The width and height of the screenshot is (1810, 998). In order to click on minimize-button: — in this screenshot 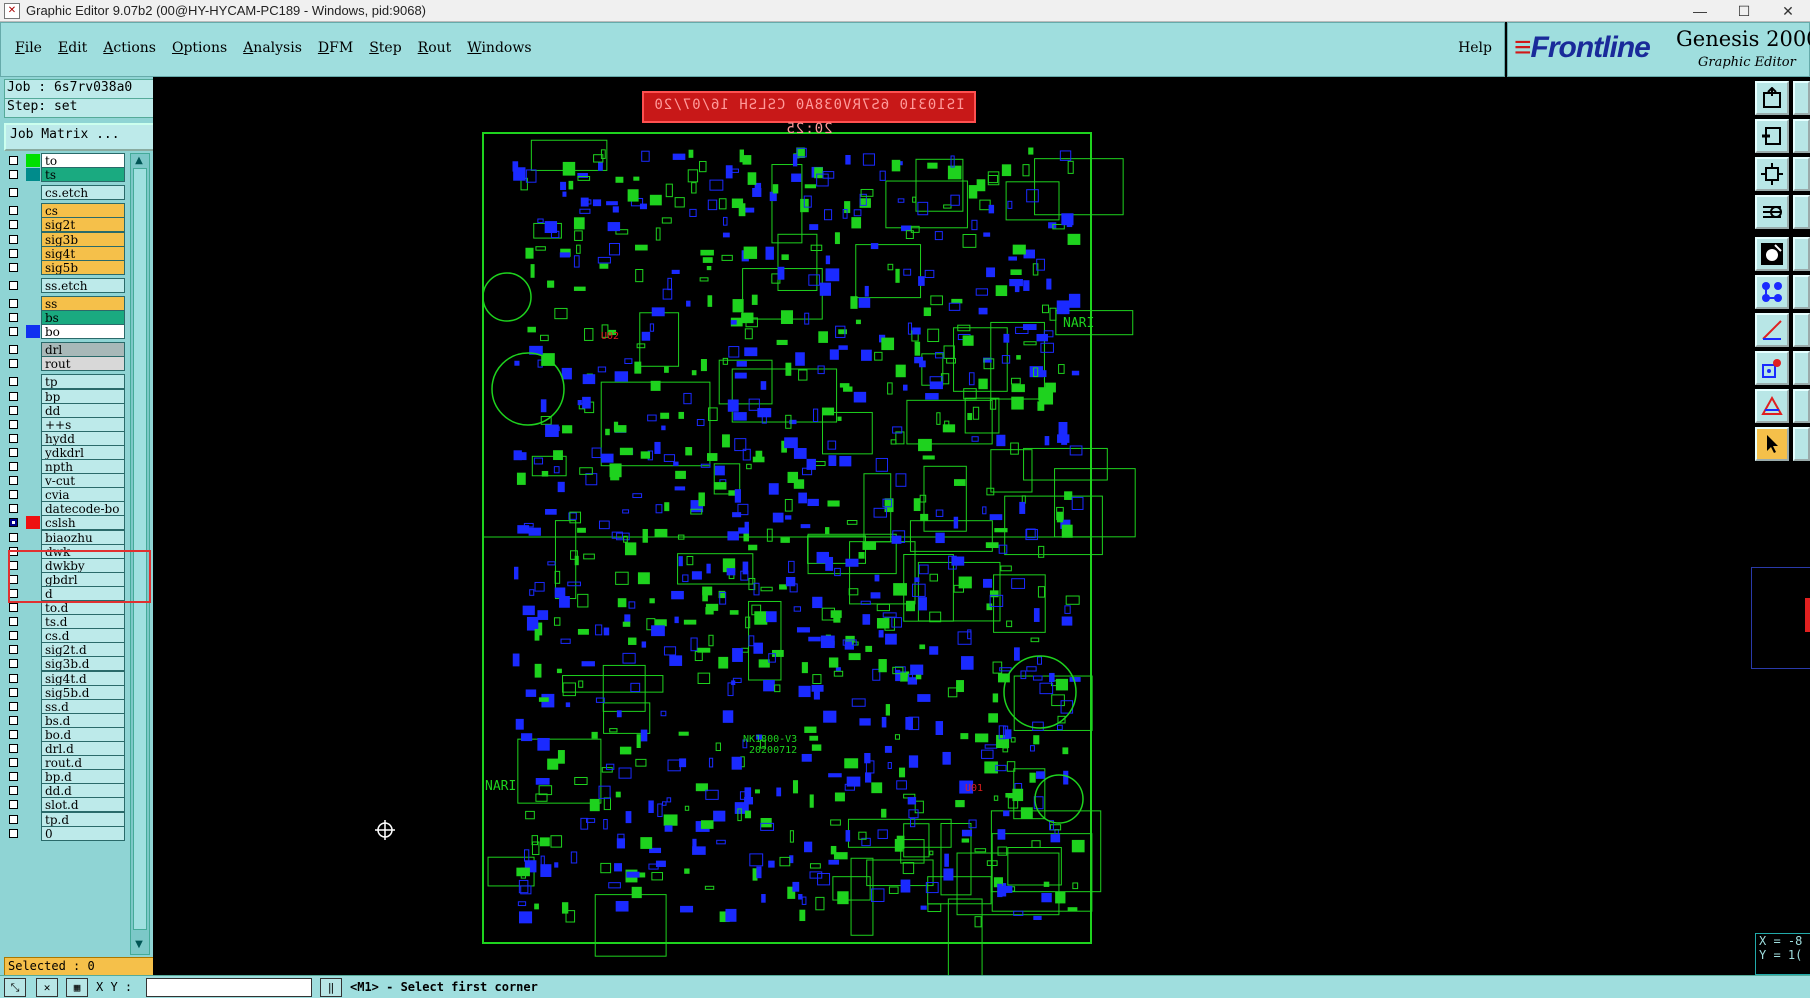, I will do `click(1700, 11)`.